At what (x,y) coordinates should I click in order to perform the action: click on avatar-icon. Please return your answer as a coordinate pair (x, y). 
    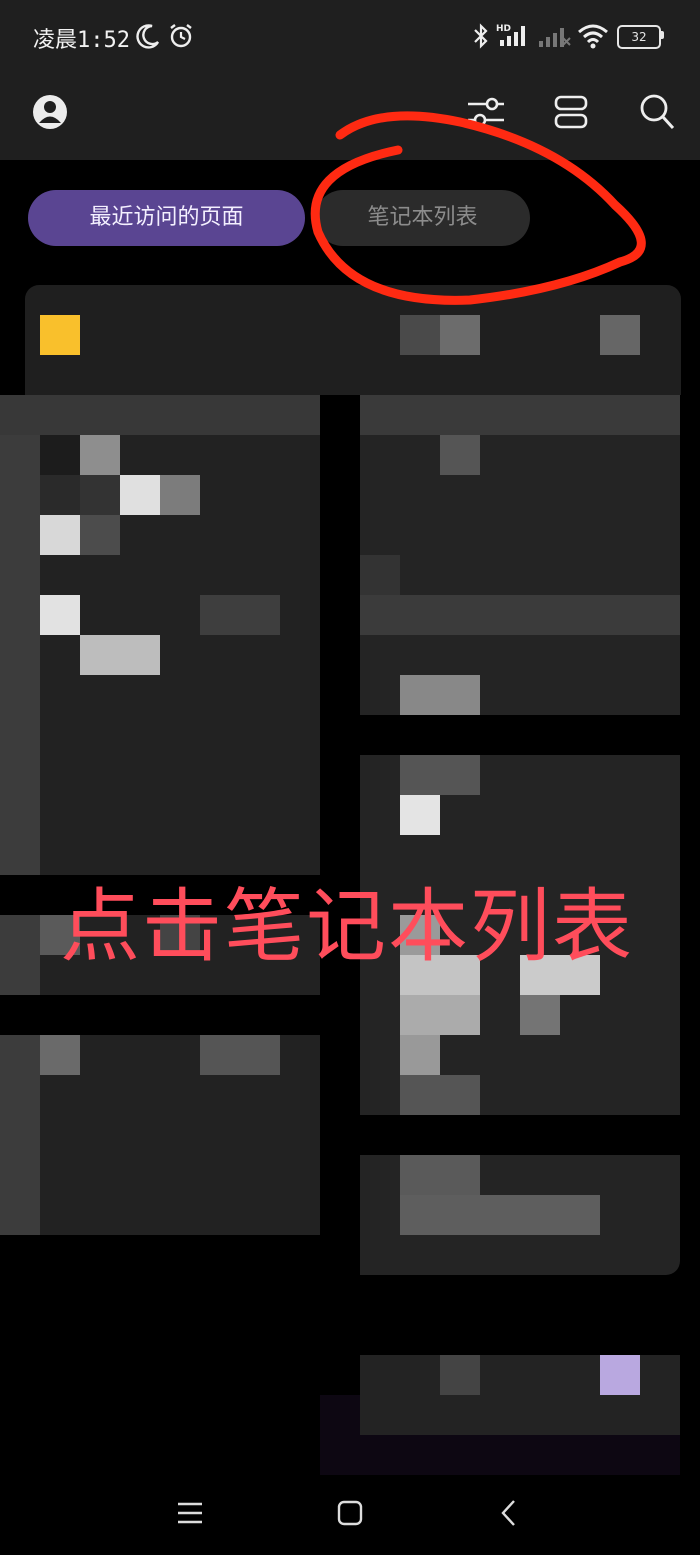
    Looking at the image, I should click on (50, 112).